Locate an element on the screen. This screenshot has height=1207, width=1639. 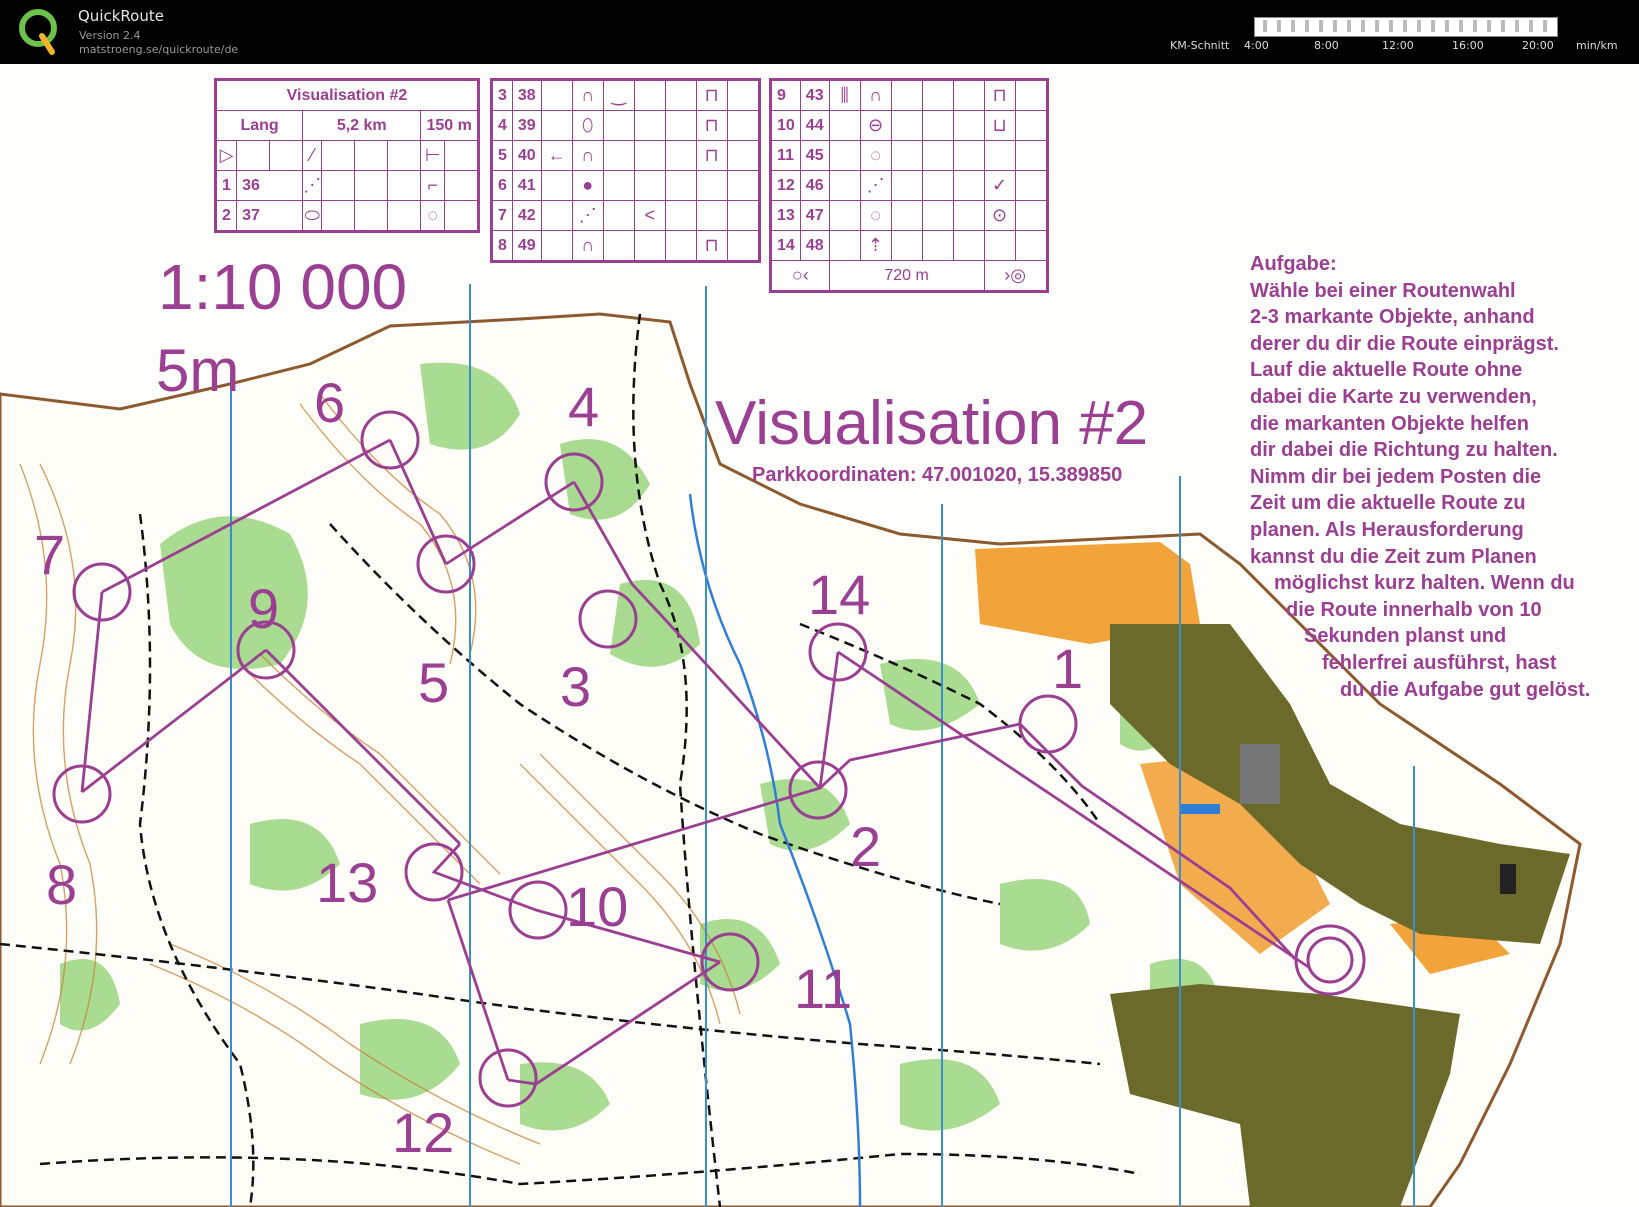
app-url: matstroeng.se/quickroute/de is located at coordinates (158, 49).